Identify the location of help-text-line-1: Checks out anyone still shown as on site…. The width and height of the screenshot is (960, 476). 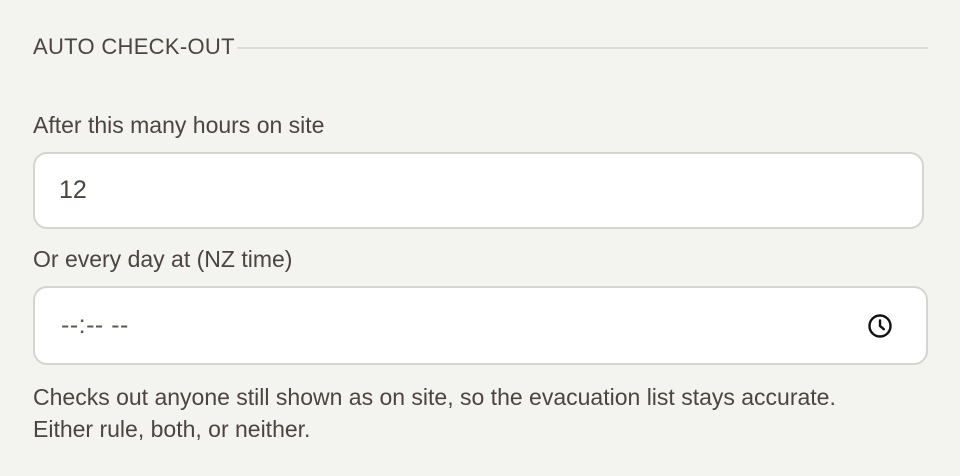
(434, 397).